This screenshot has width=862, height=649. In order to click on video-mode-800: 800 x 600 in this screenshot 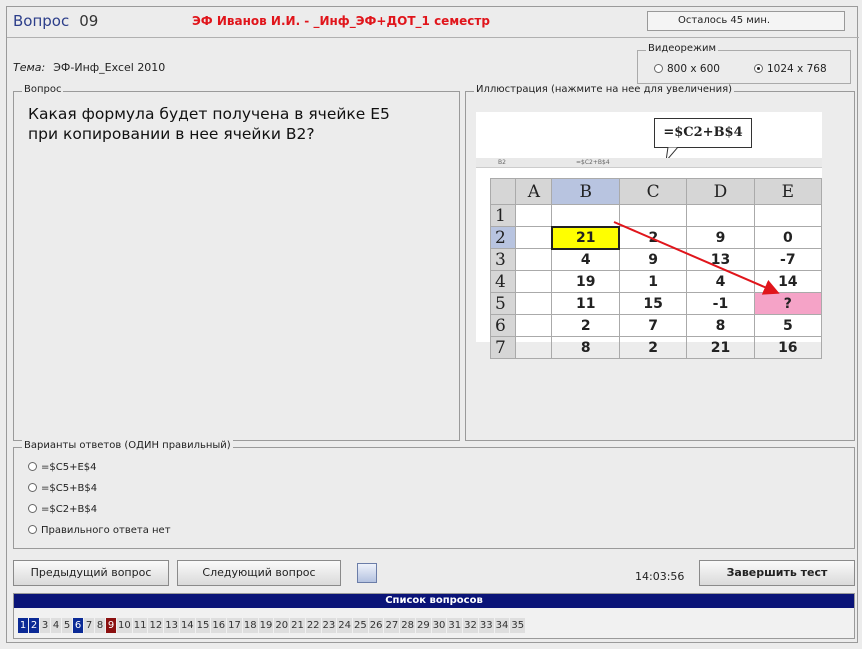, I will do `click(687, 69)`.